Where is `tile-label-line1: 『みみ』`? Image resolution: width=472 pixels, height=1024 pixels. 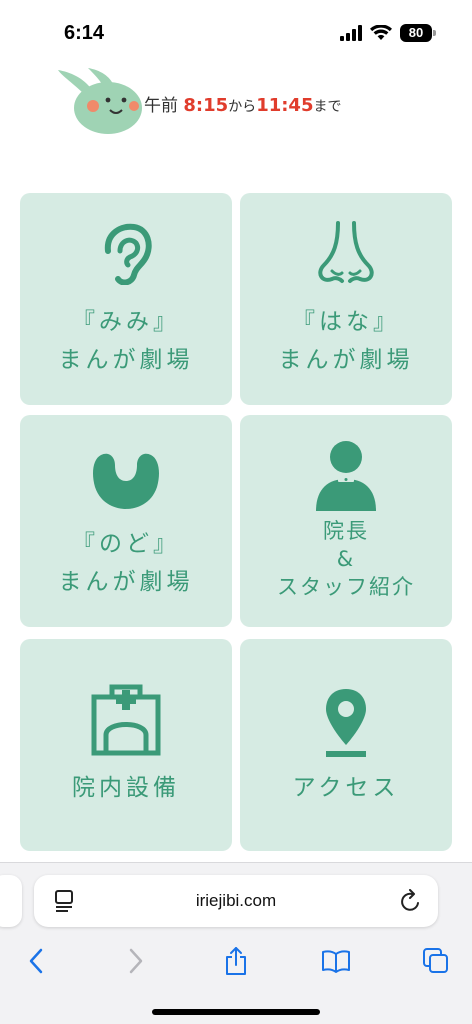
tile-label-line1: 『みみ』 is located at coordinates (126, 322).